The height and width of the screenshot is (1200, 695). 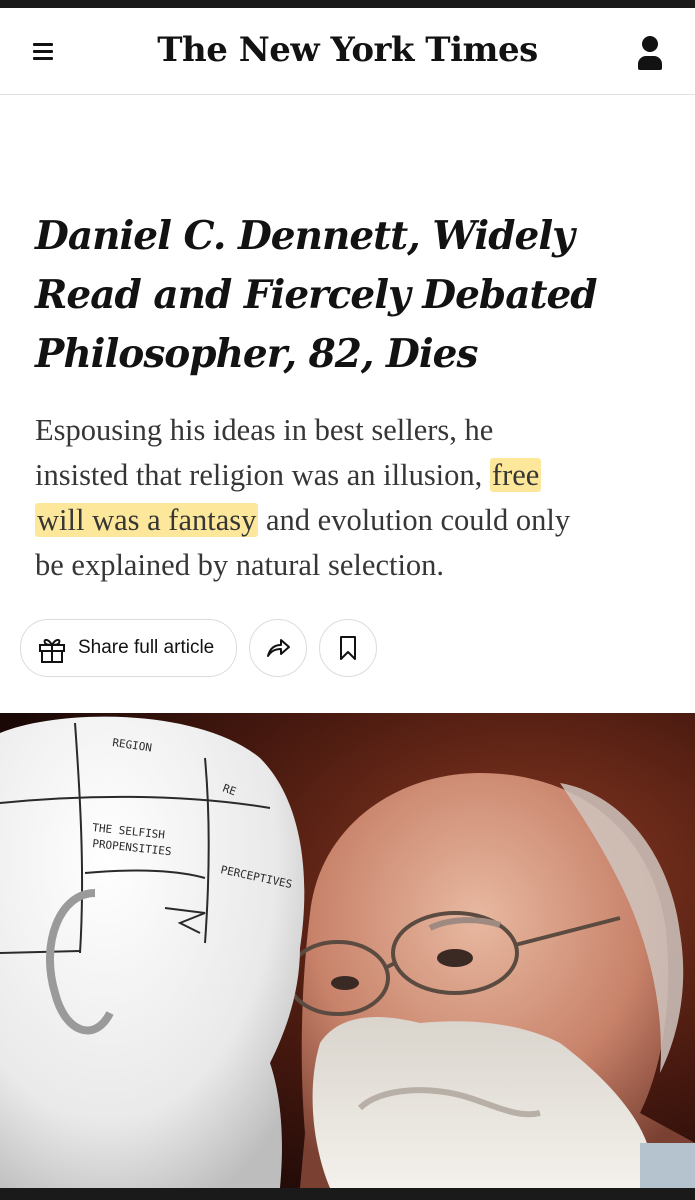 I want to click on gift-icon, so click(x=52, y=650).